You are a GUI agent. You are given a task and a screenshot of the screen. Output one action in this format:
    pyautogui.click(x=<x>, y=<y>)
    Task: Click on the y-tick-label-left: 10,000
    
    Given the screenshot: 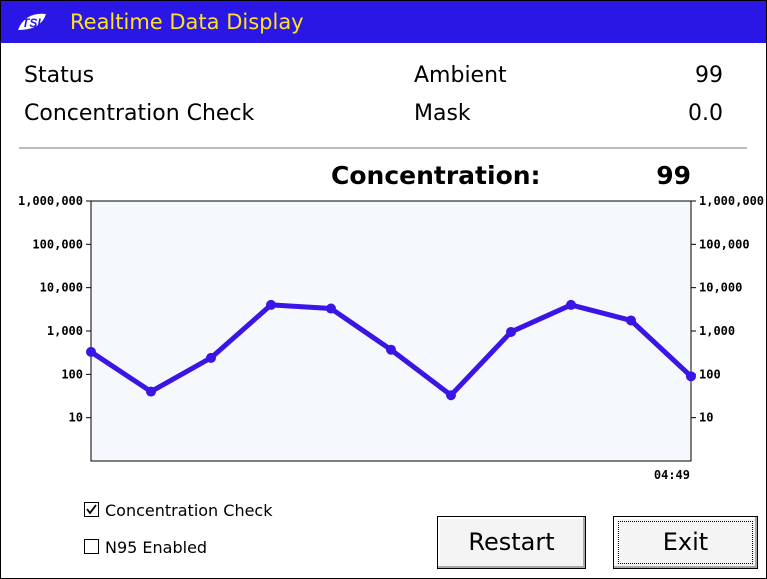 What is the action you would take?
    pyautogui.click(x=61, y=288)
    